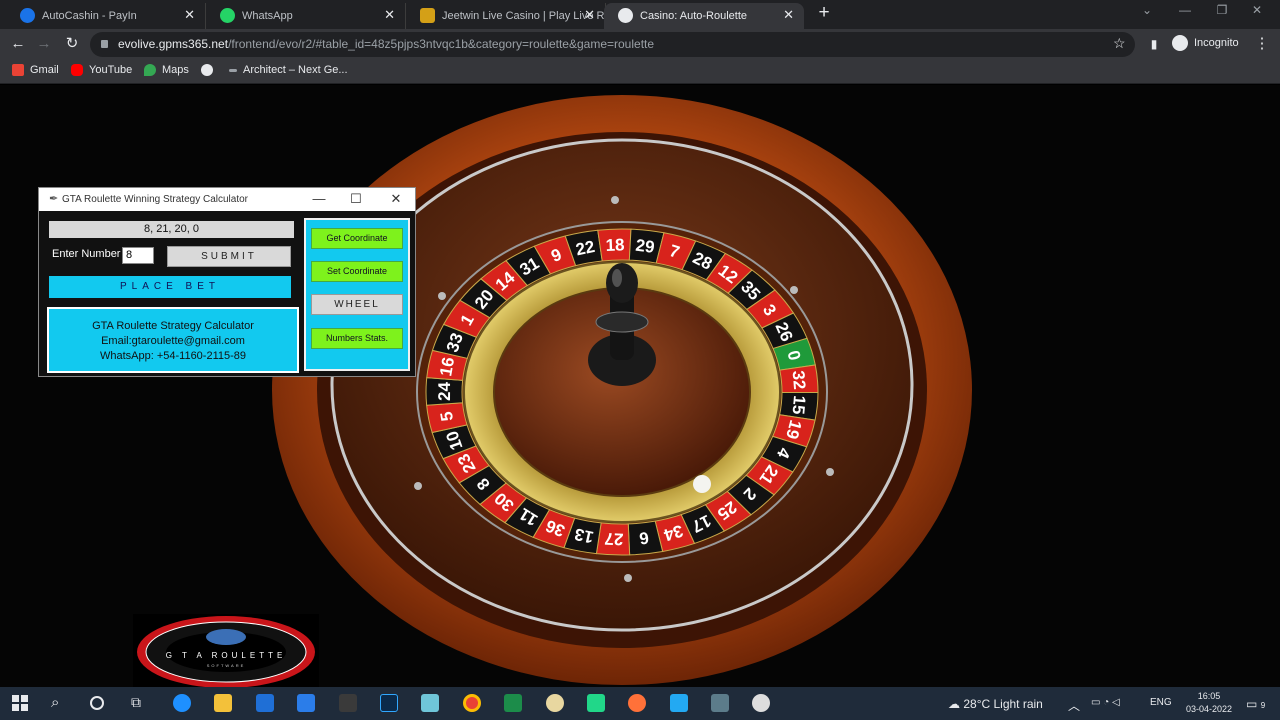  What do you see at coordinates (306, 16) in the screenshot?
I see `tab-whatsapp: WhatsApp ✕` at bounding box center [306, 16].